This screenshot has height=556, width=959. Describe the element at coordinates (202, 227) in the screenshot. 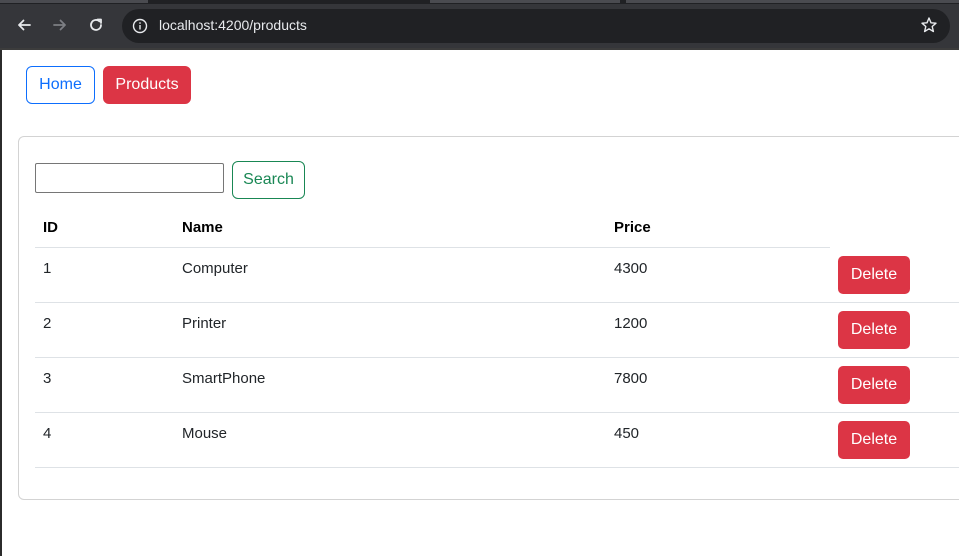

I see `header-name: Name` at that location.